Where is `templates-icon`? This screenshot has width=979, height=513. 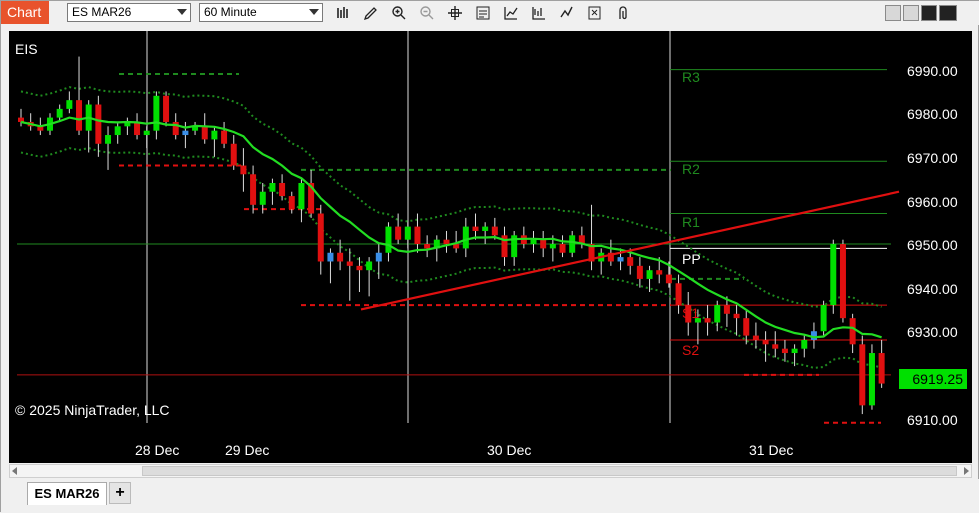
templates-icon is located at coordinates (567, 13).